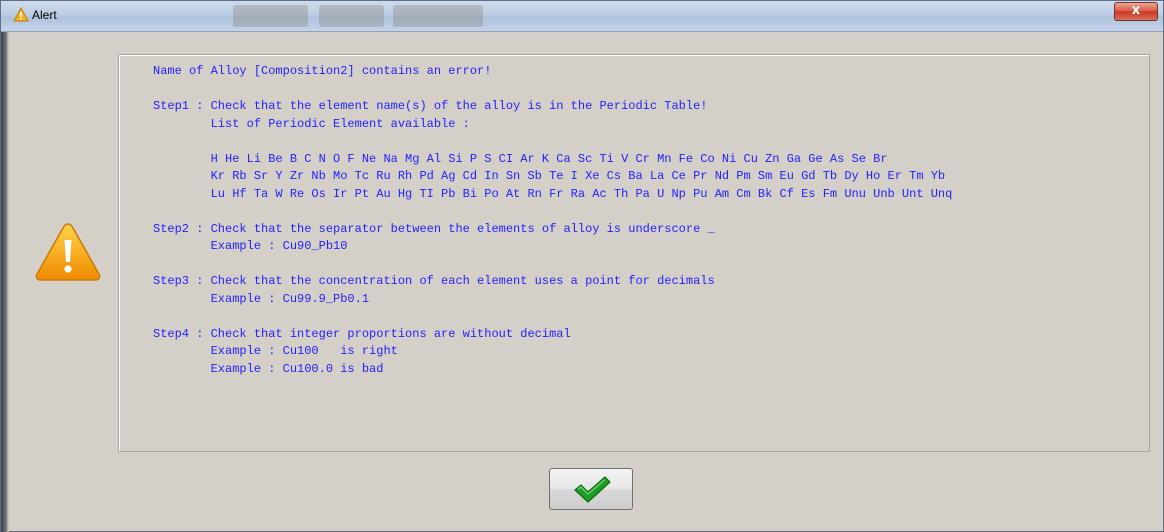  Describe the element at coordinates (261, 298) in the screenshot. I see `message-line: Example : Cu99.9_Pb0.1` at that location.